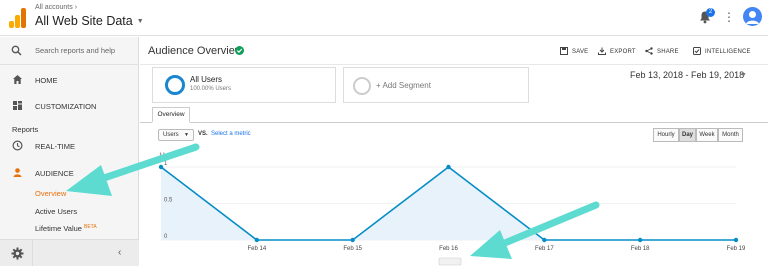  What do you see at coordinates (730, 135) in the screenshot?
I see `granularity-month: Month` at bounding box center [730, 135].